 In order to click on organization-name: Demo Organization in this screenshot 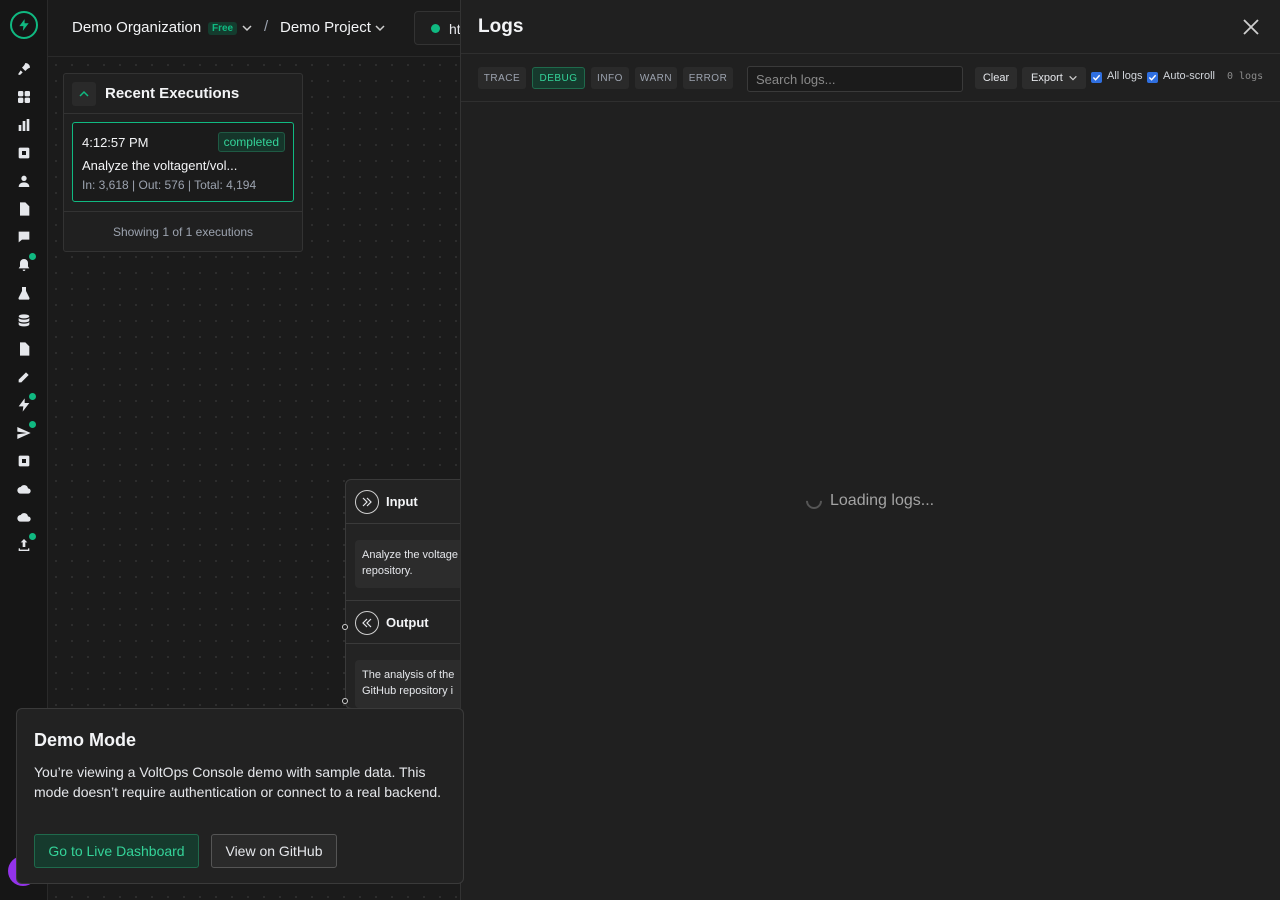, I will do `click(136, 27)`.